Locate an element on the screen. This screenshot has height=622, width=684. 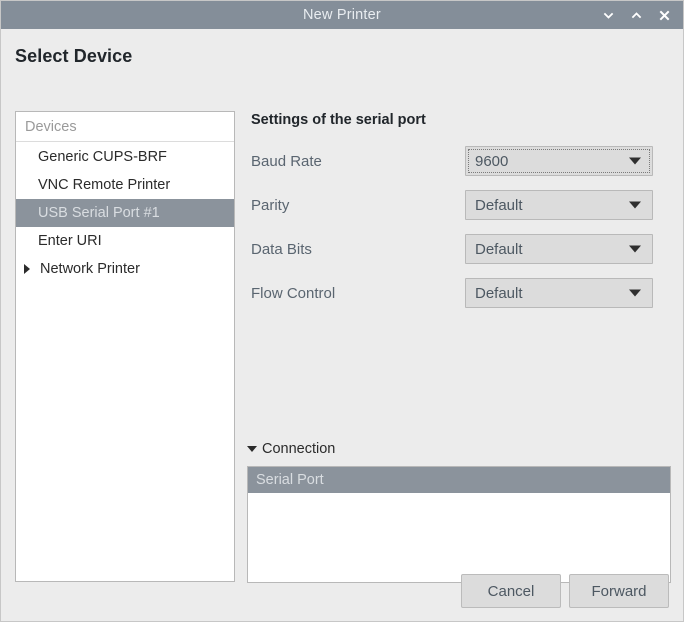
device-list-item: Generic CUPS-BRF is located at coordinates (125, 157).